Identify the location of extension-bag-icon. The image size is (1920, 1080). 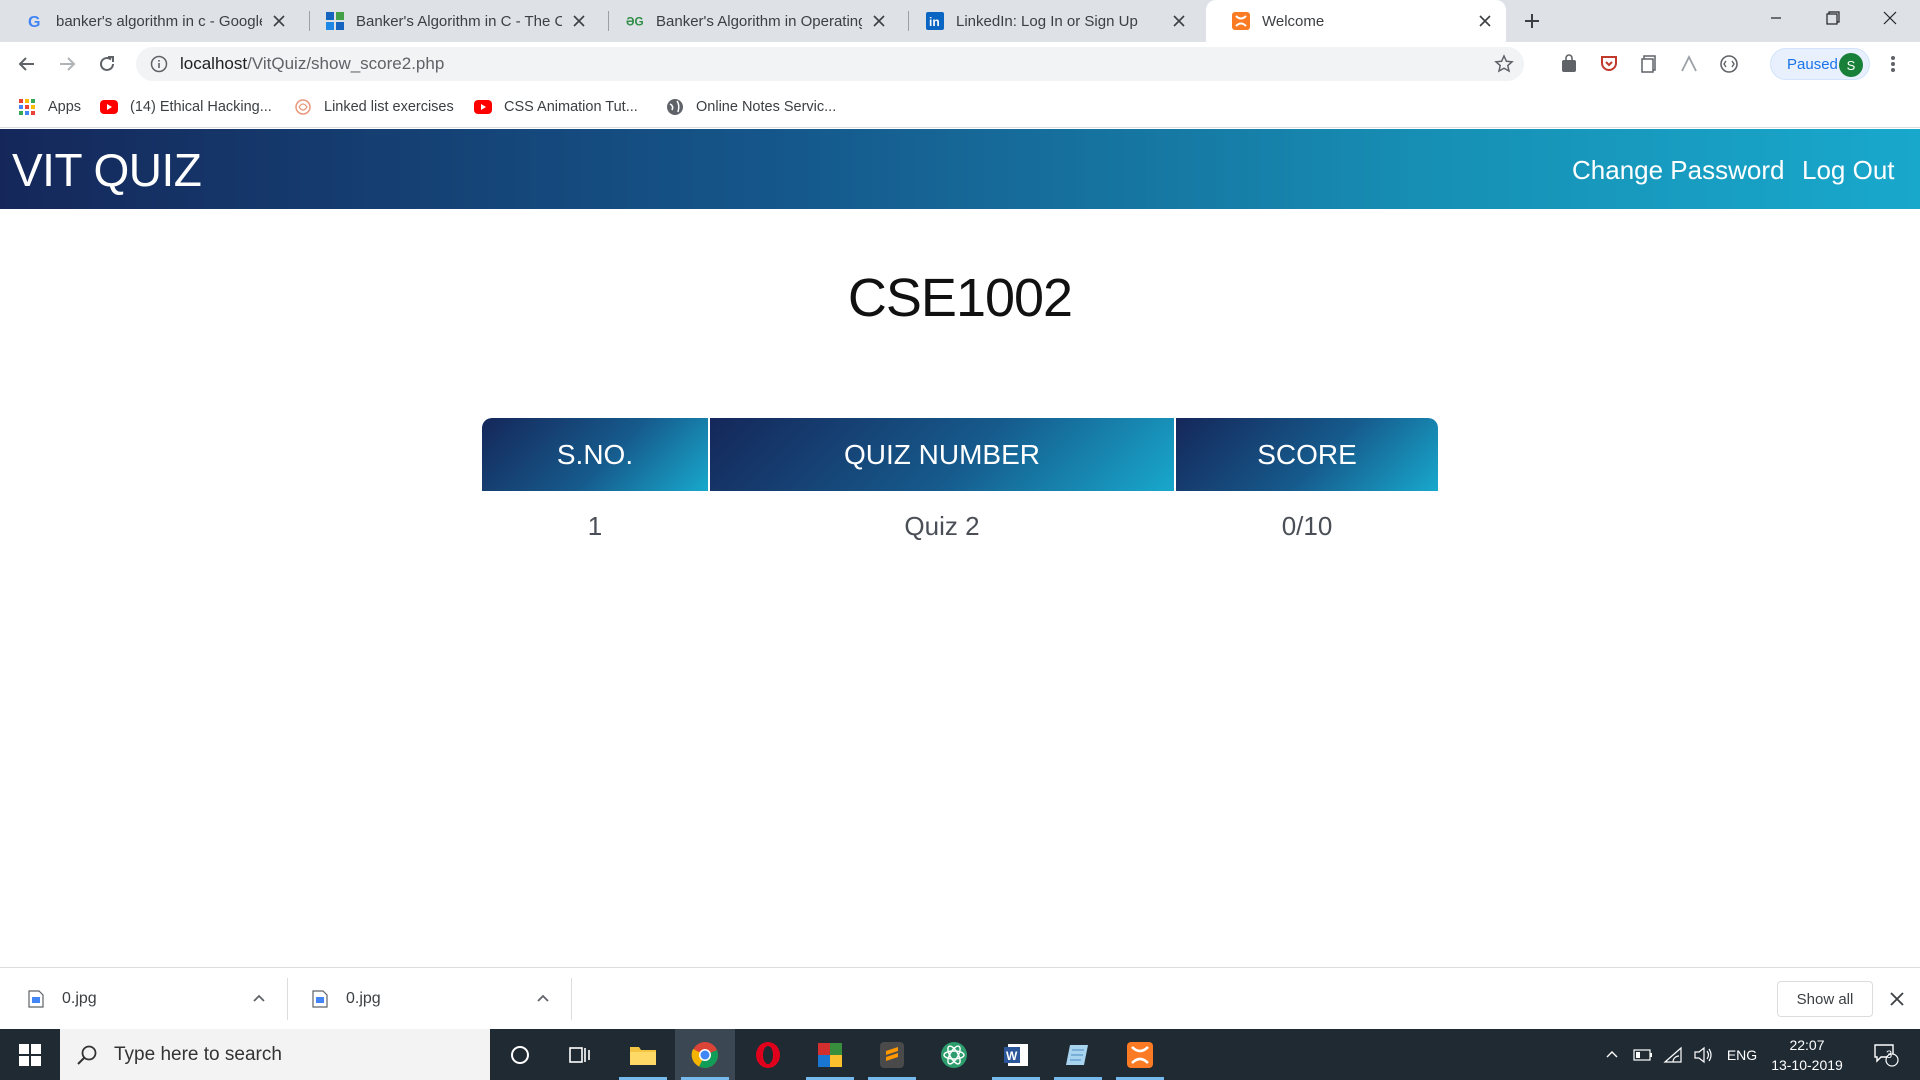
(1569, 64).